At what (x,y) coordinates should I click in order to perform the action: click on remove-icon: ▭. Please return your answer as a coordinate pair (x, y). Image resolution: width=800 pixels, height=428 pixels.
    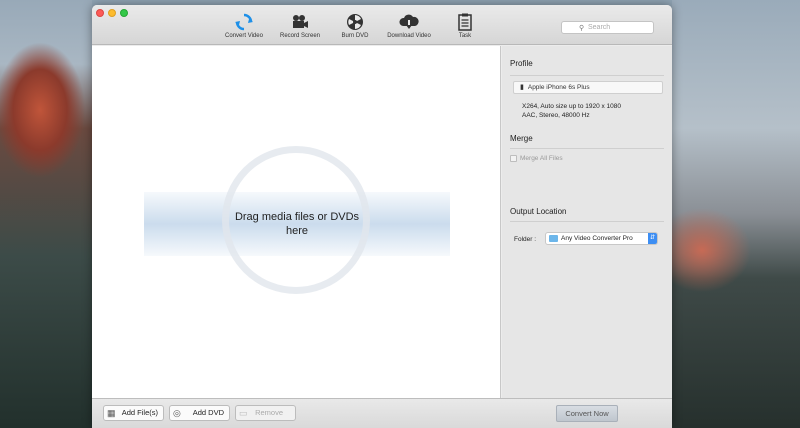
    Looking at the image, I should click on (243, 413).